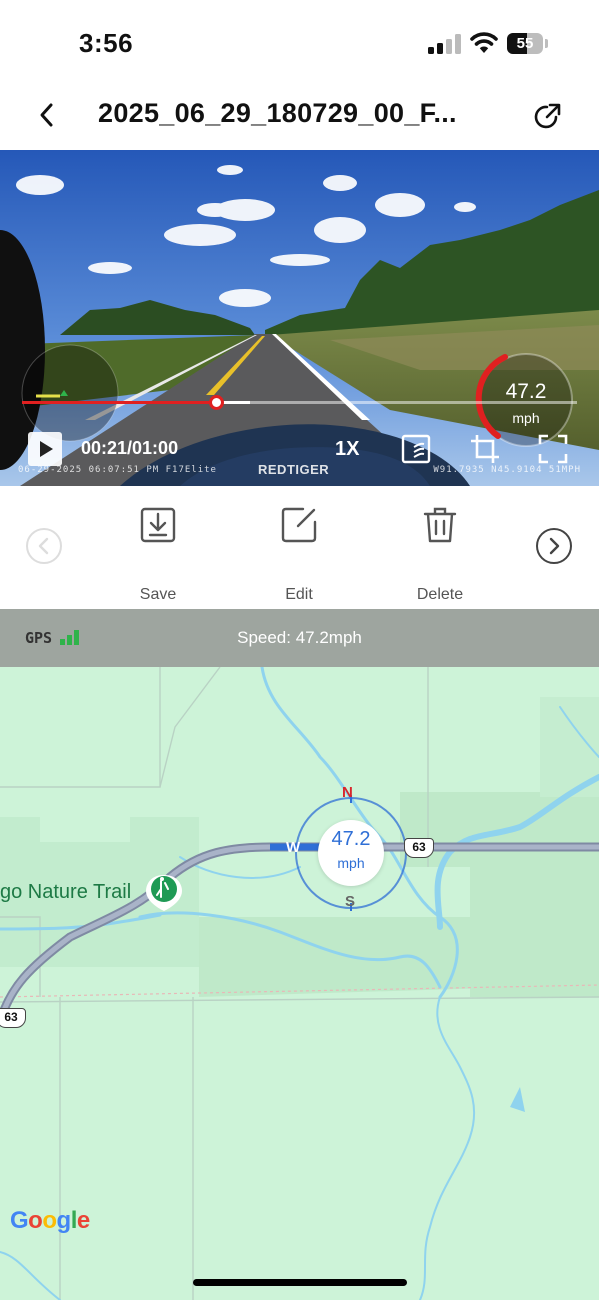 Image resolution: width=599 pixels, height=1300 pixels. Describe the element at coordinates (440, 554) in the screenshot. I see `delete-button: Delete` at that location.